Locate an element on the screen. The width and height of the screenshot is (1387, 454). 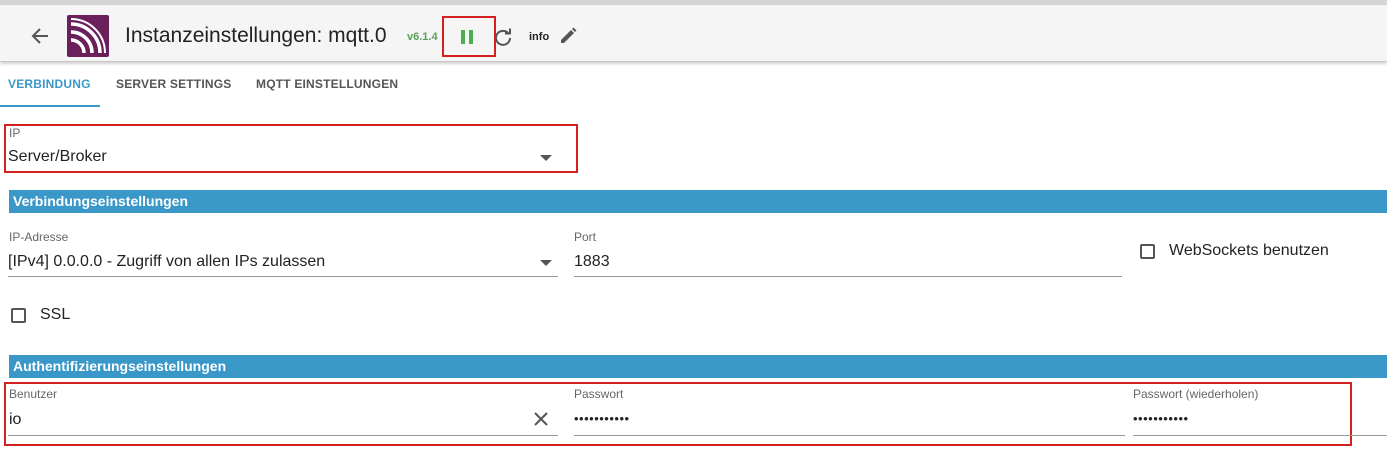
password-value: ••••••••••• is located at coordinates (602, 418).